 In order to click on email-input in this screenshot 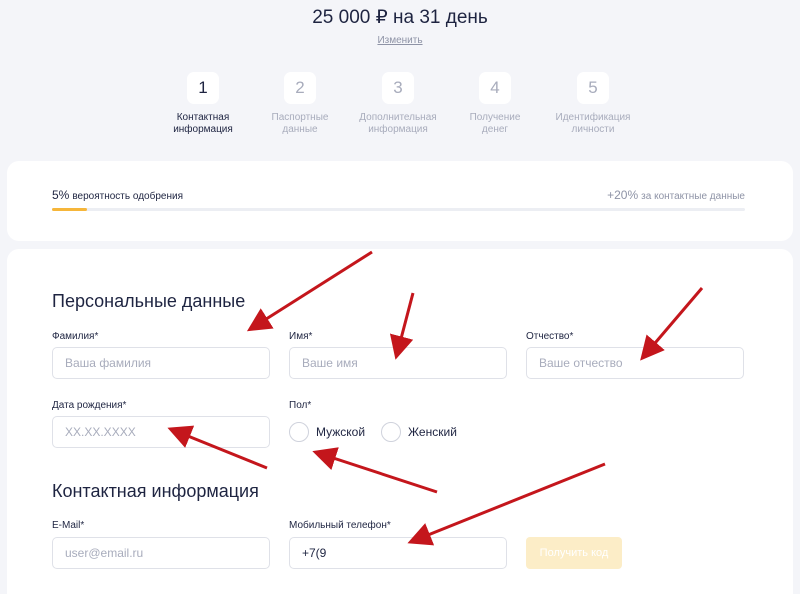, I will do `click(161, 553)`.